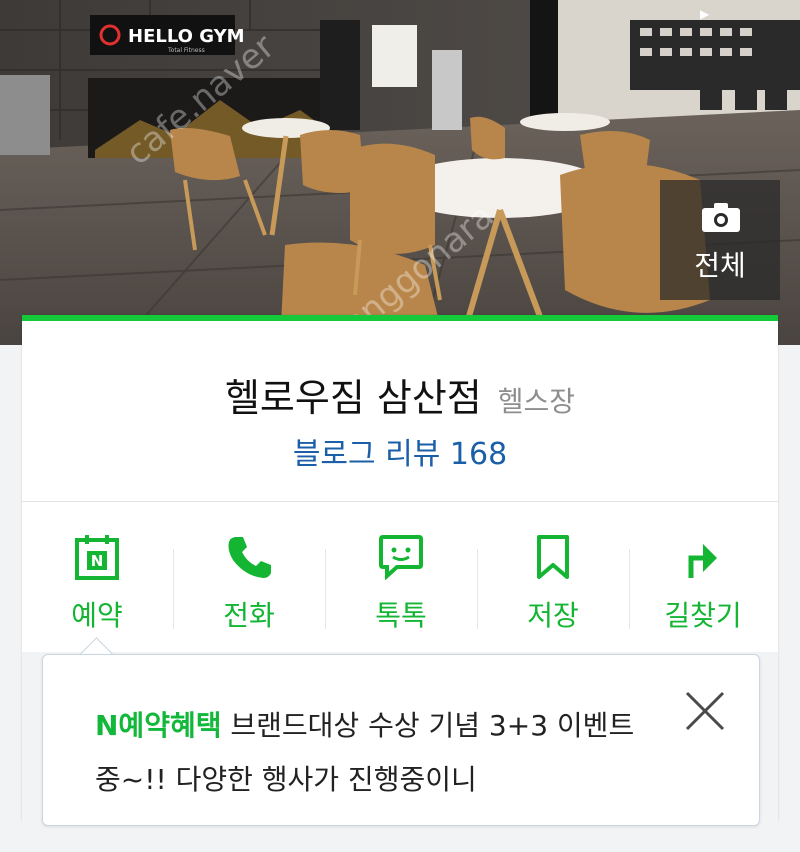 The image size is (800, 852). What do you see at coordinates (536, 401) in the screenshot?
I see `place-category: 헬스장` at bounding box center [536, 401].